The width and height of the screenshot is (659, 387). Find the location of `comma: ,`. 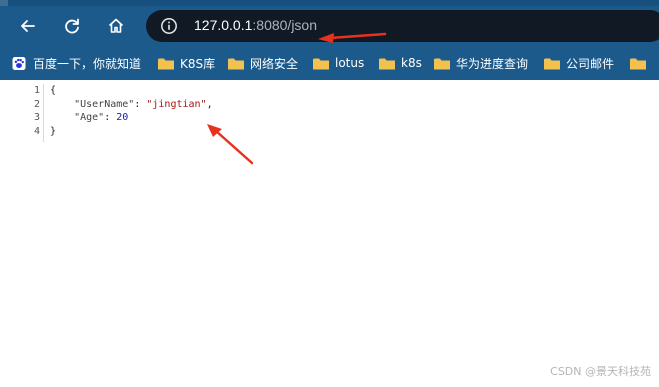

comma: , is located at coordinates (209, 104).